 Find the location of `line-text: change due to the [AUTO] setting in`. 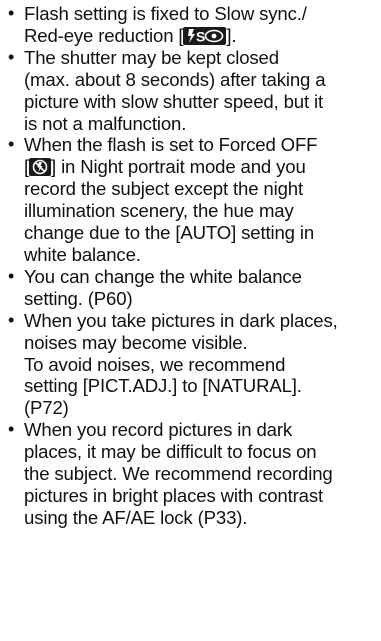

line-text: change due to the [AUTO] setting in is located at coordinates (169, 233).